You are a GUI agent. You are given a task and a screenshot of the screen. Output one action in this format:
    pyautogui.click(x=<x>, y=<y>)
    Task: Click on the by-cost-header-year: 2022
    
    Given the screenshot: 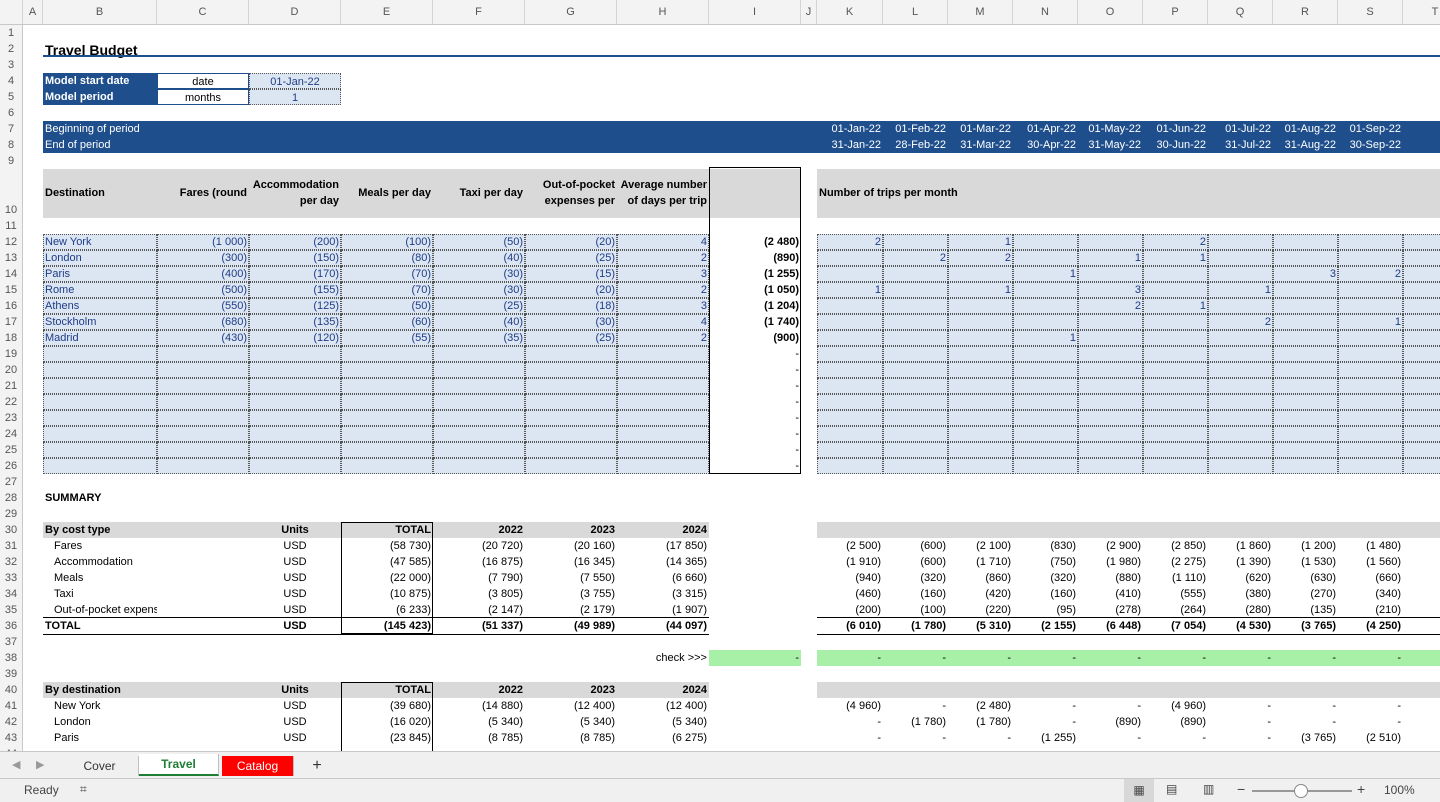 What is the action you would take?
    pyautogui.click(x=479, y=530)
    